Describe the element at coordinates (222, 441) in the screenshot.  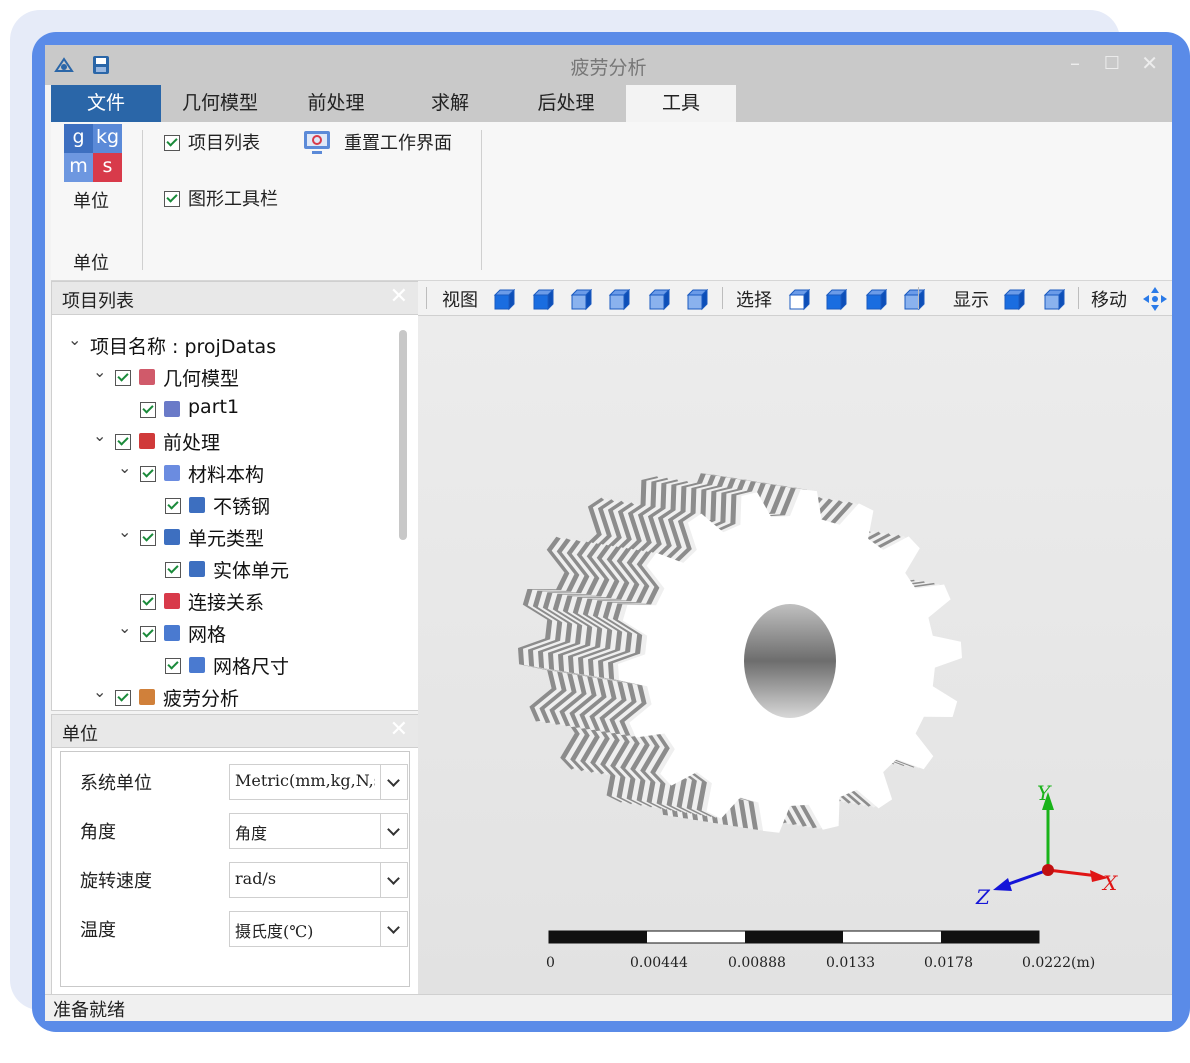
I see `tree-item: ⌄ 前处理` at that location.